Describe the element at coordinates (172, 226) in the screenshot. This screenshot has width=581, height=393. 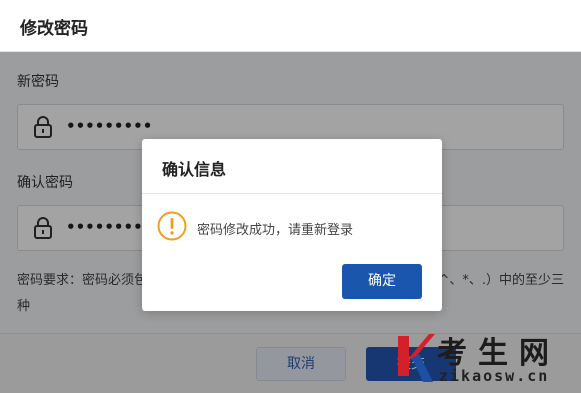
I see `warning-circle-icon` at that location.